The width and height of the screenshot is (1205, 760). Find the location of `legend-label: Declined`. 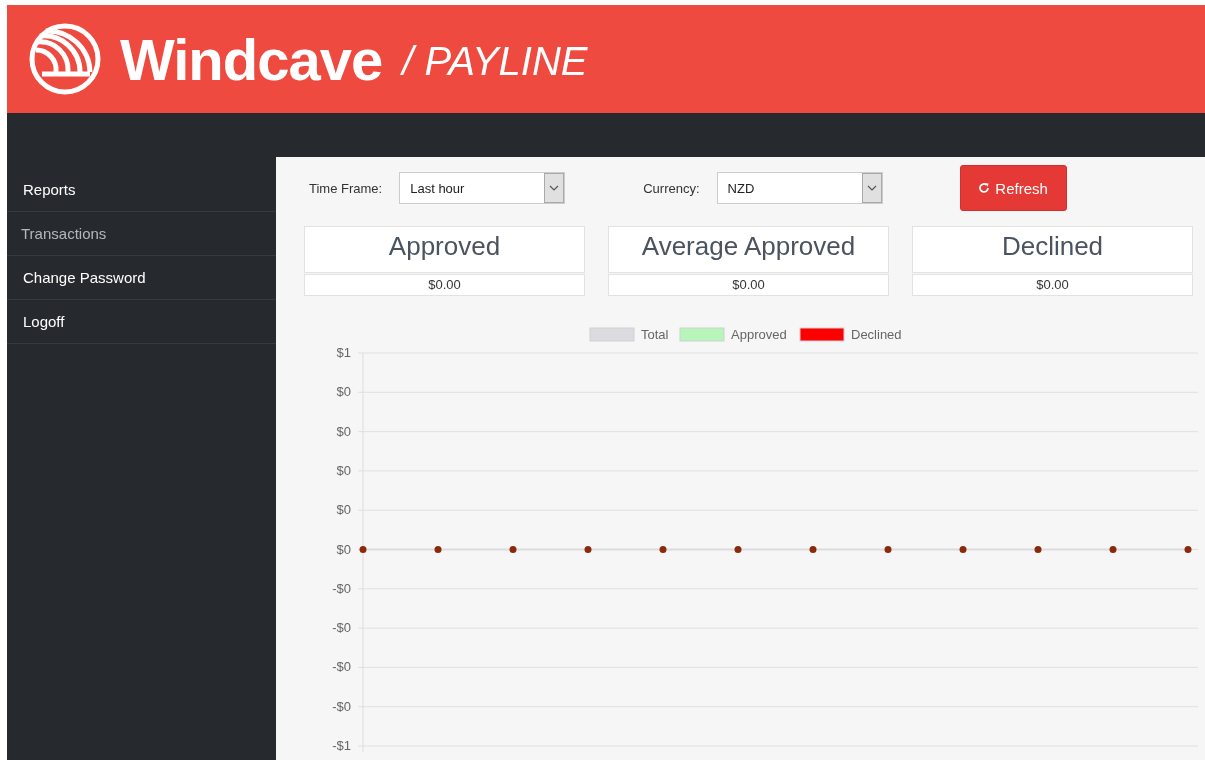

legend-label: Declined is located at coordinates (876, 334).